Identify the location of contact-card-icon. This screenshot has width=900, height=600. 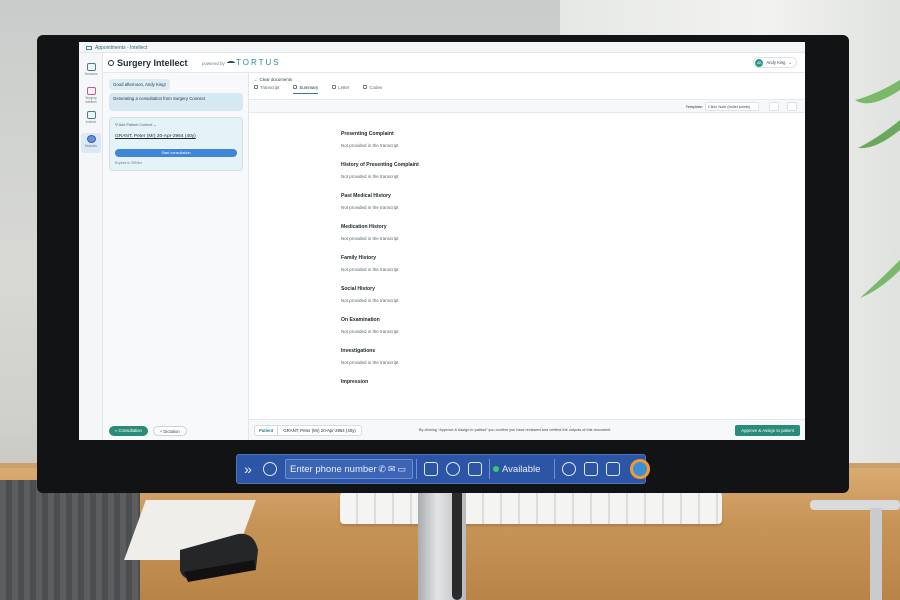
(431, 469).